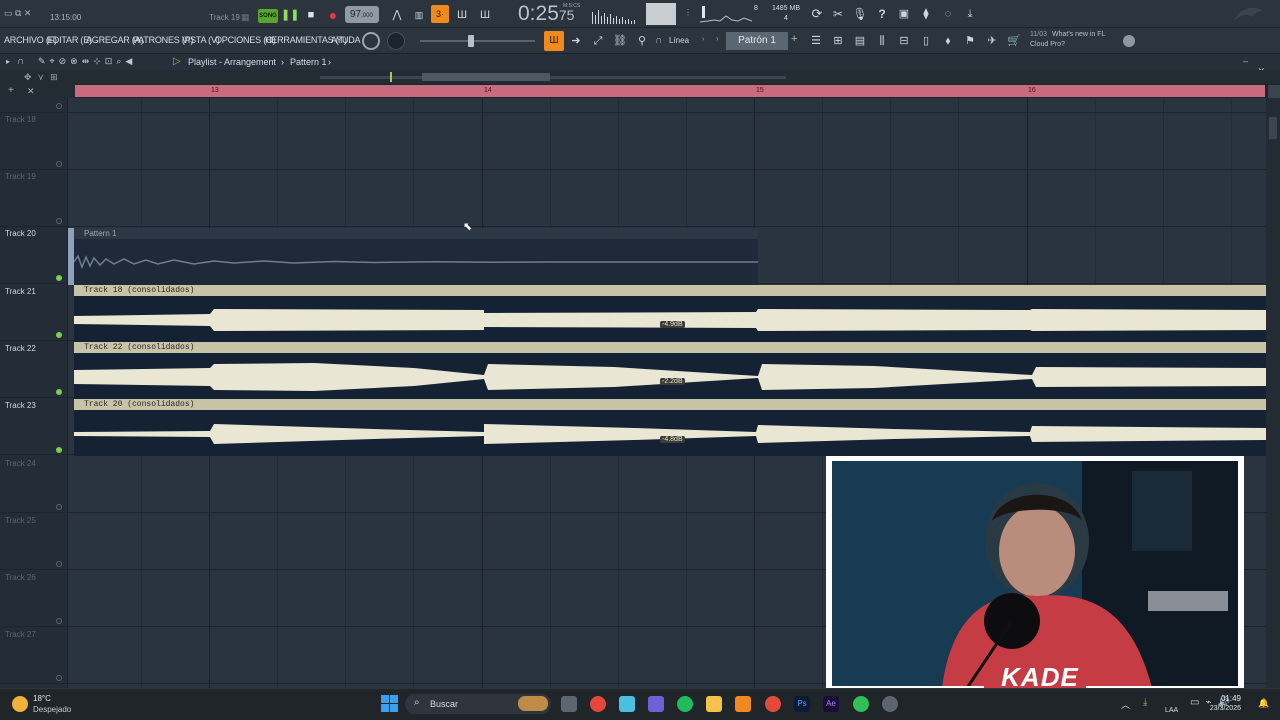 The width and height of the screenshot is (1280, 720). What do you see at coordinates (743, 704) in the screenshot?
I see `fl-studio-taskbar-icon` at bounding box center [743, 704].